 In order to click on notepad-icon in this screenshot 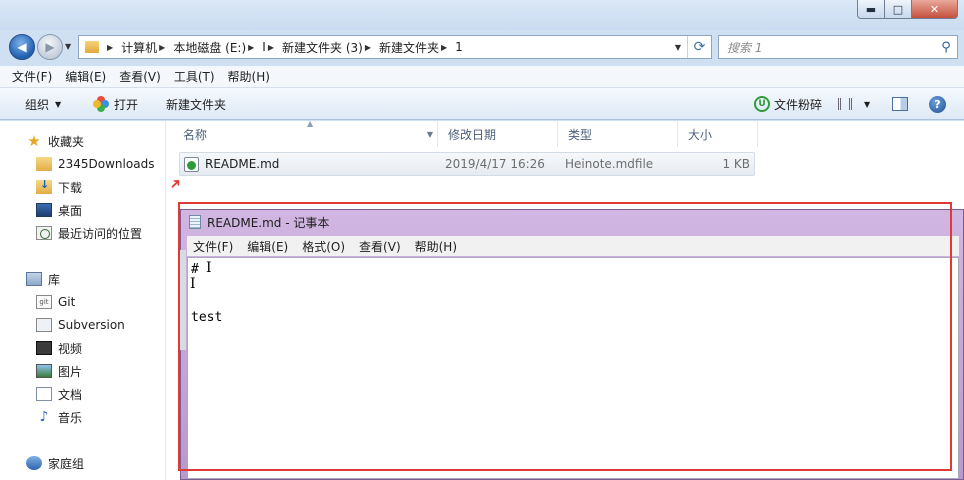, I will do `click(195, 222)`.